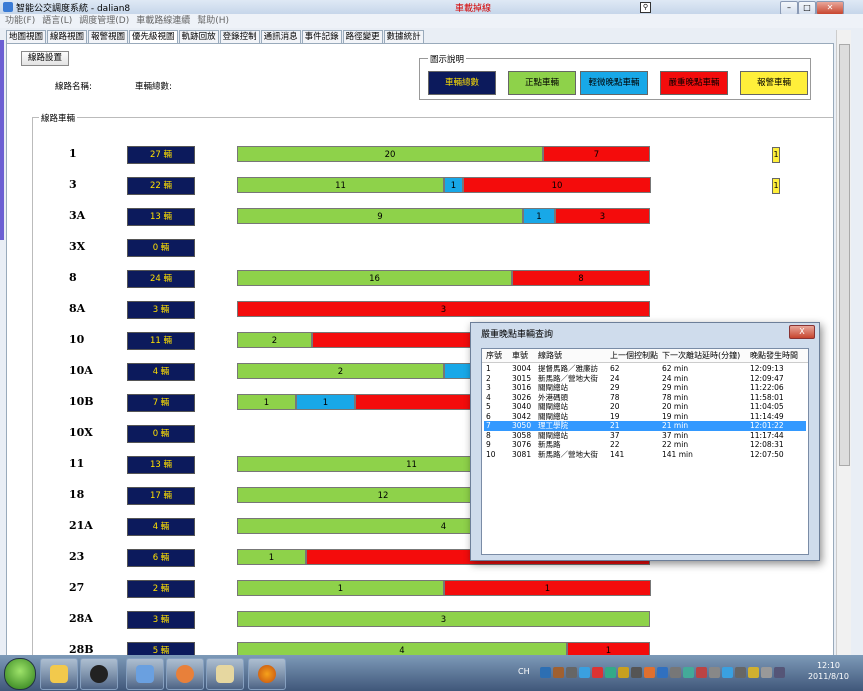 This screenshot has height=691, width=863. Describe the element at coordinates (374, 278) in the screenshot. I see `bar-segment-green: 16` at that location.